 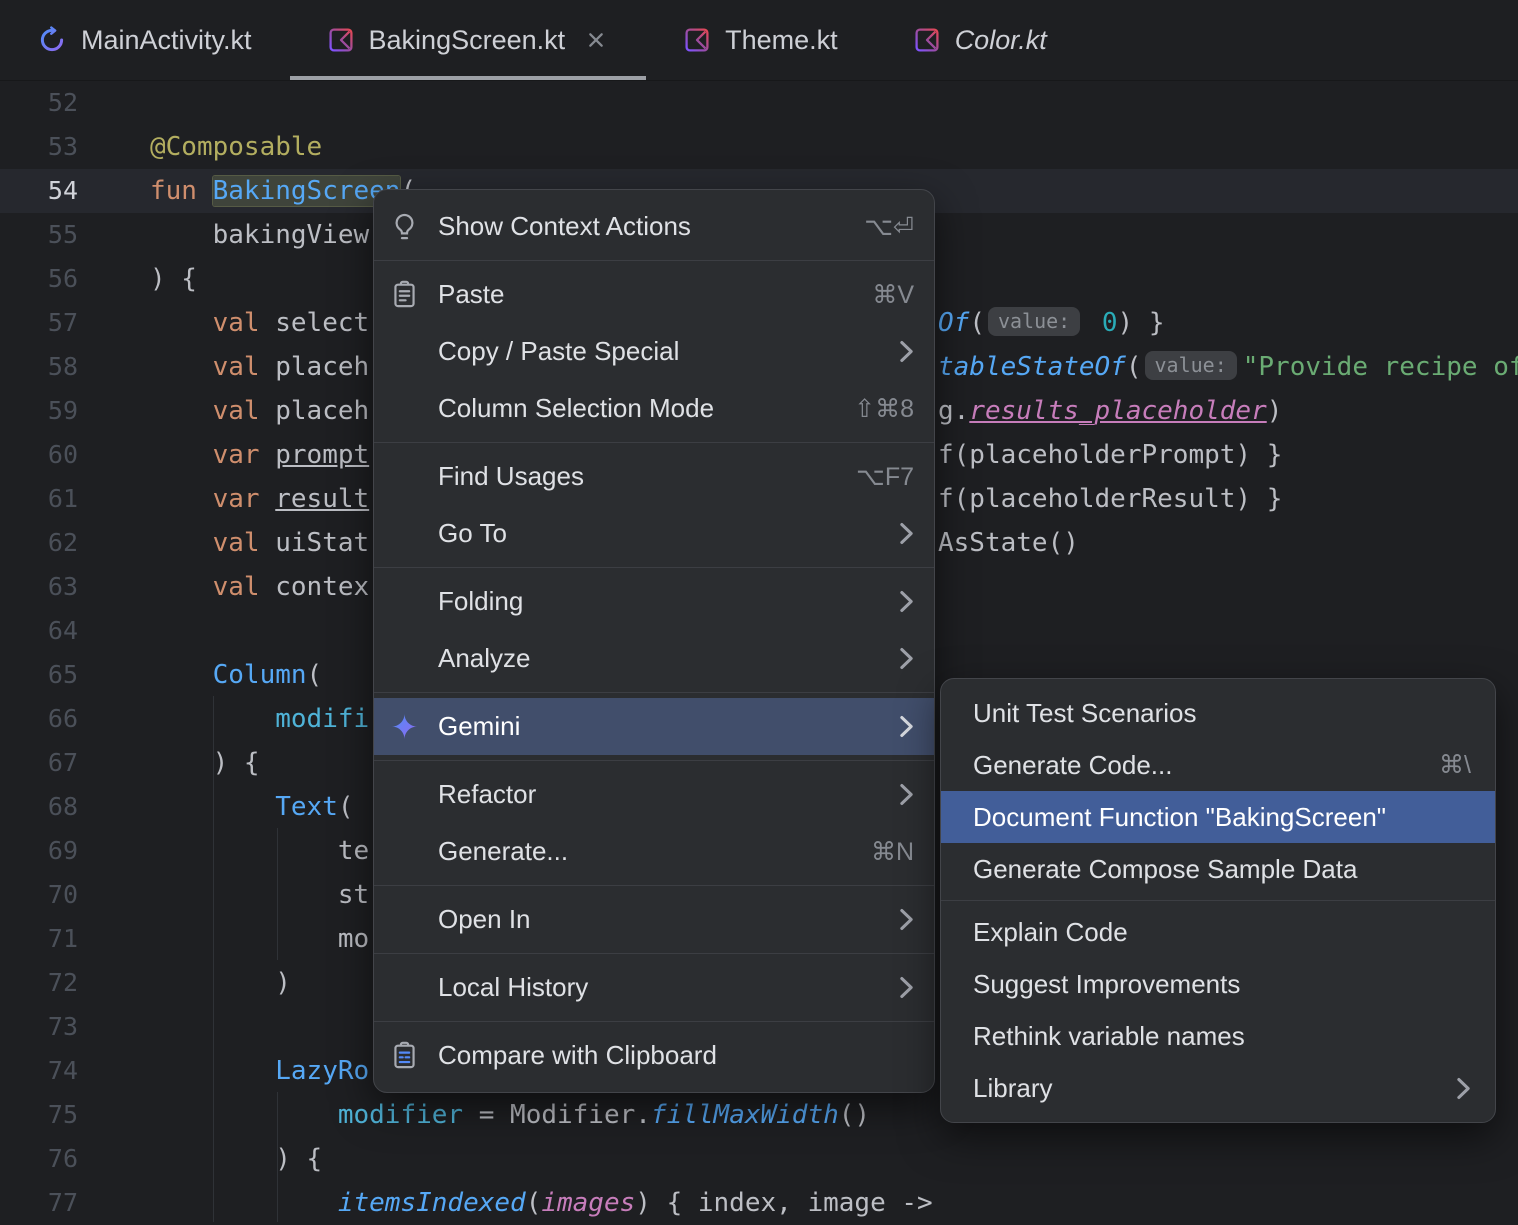 I want to click on analyze-menu-item: Analyze, so click(x=654, y=658).